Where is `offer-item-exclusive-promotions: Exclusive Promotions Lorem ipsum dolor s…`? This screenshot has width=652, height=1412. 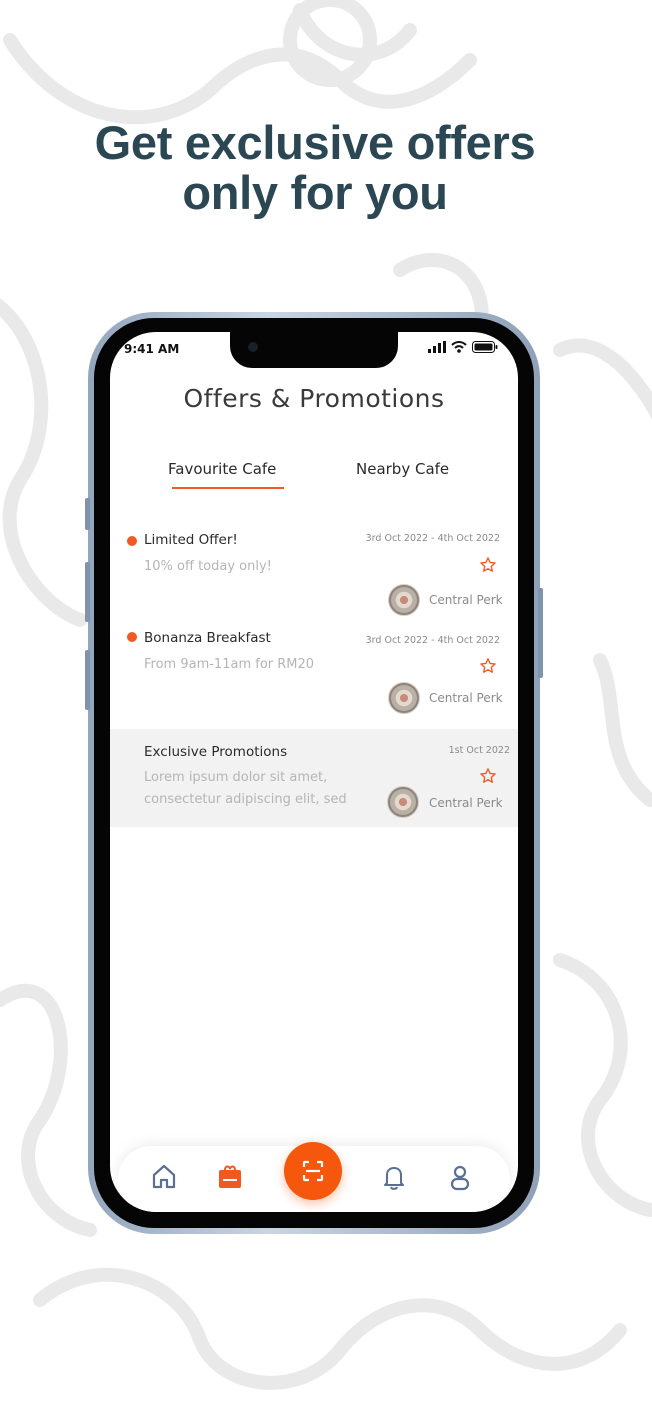
offer-item-exclusive-promotions: Exclusive Promotions Lorem ipsum dolor s… is located at coordinates (314, 778).